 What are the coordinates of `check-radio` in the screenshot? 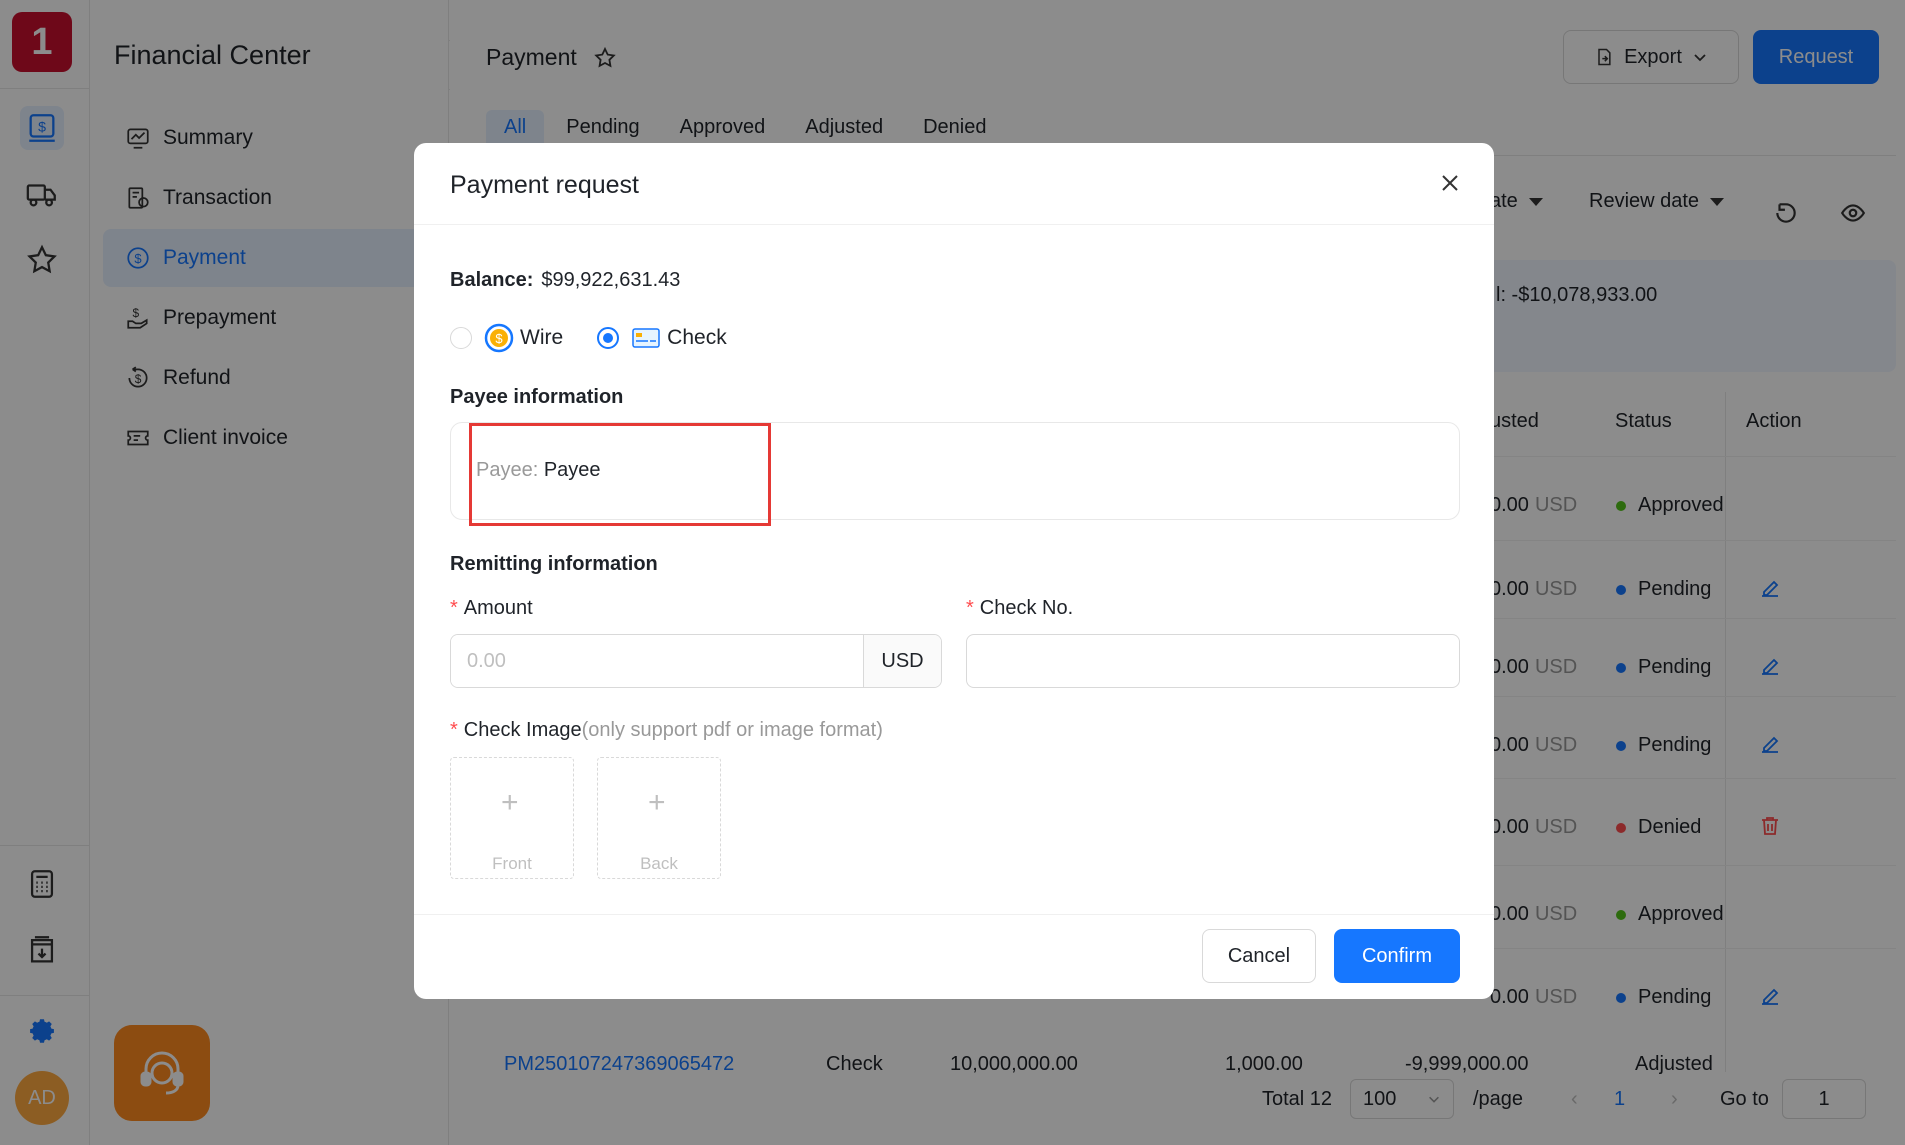 It's located at (608, 338).